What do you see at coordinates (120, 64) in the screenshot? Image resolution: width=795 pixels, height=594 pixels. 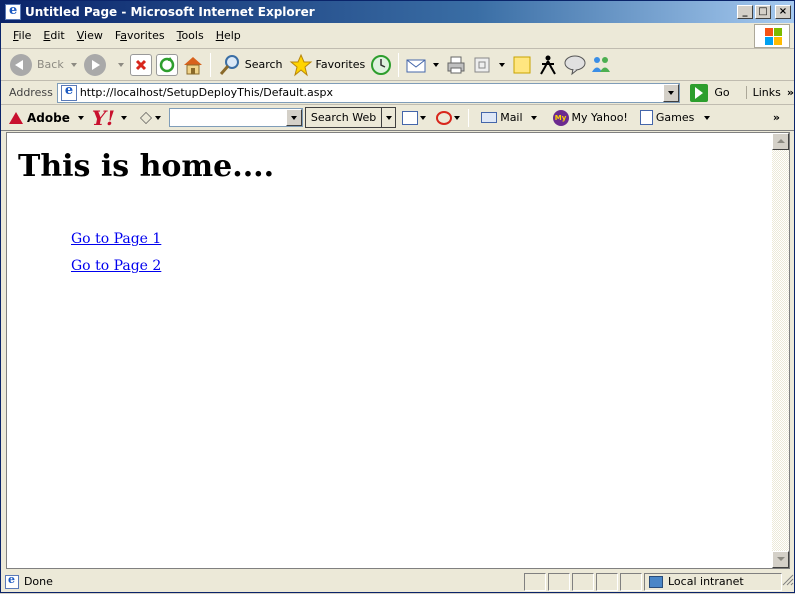 I see `forward-dropdown-icon` at bounding box center [120, 64].